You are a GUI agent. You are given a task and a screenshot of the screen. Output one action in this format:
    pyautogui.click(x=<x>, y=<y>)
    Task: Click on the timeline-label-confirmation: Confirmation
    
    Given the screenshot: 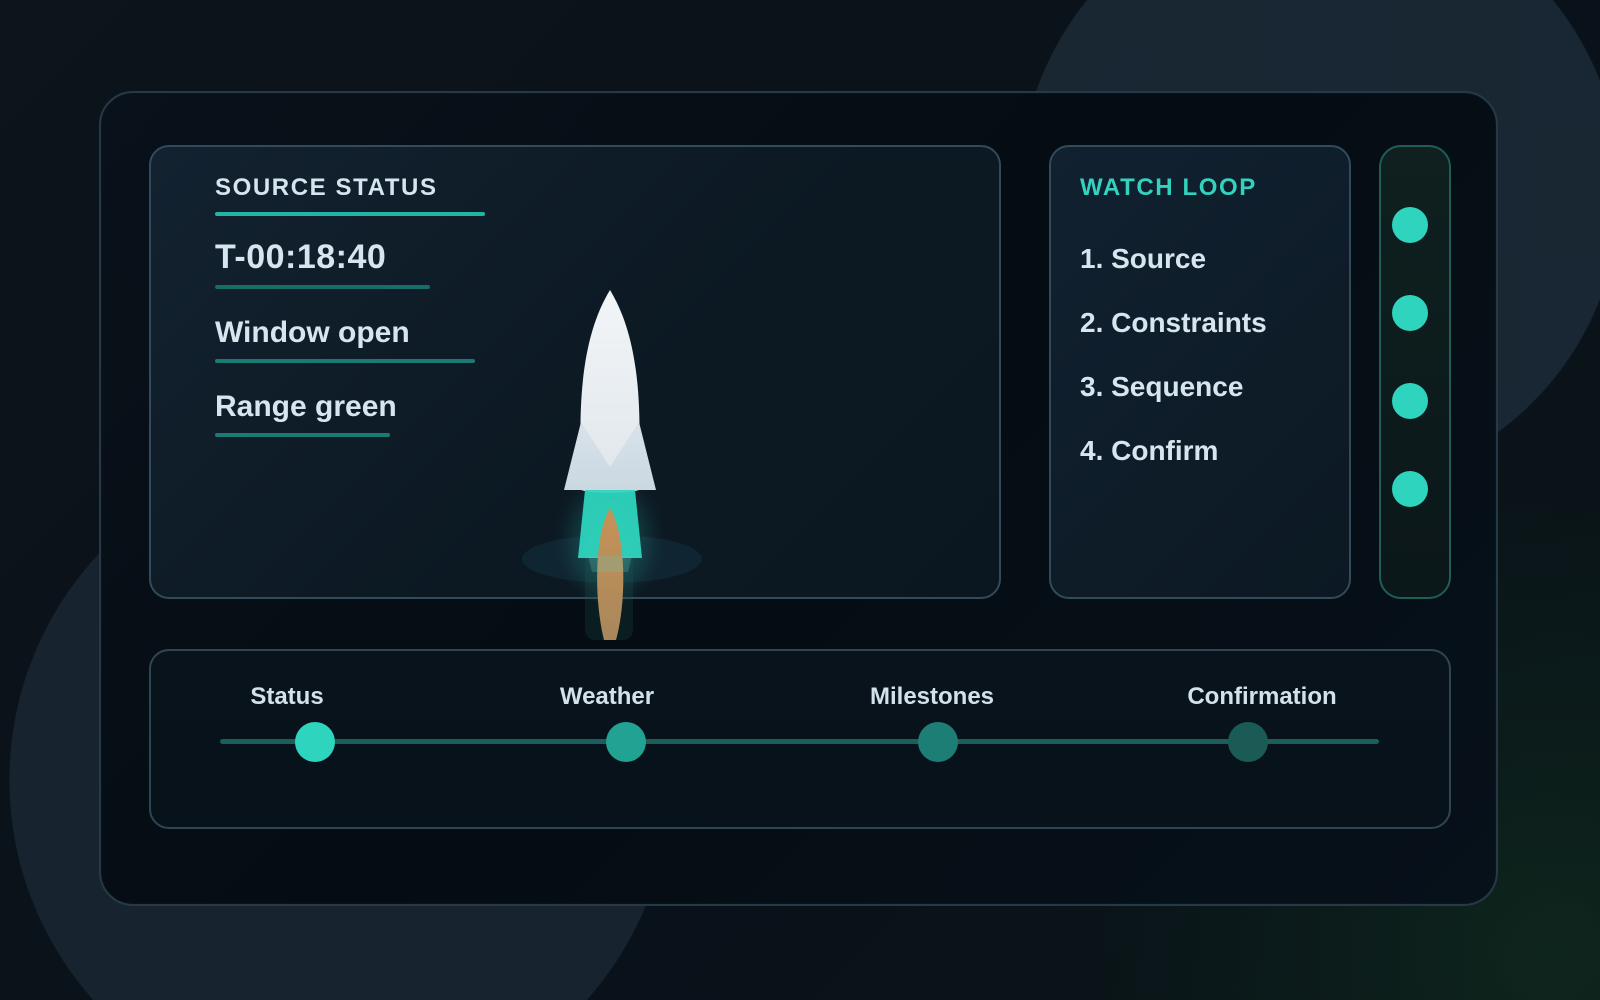 What is the action you would take?
    pyautogui.click(x=1262, y=696)
    